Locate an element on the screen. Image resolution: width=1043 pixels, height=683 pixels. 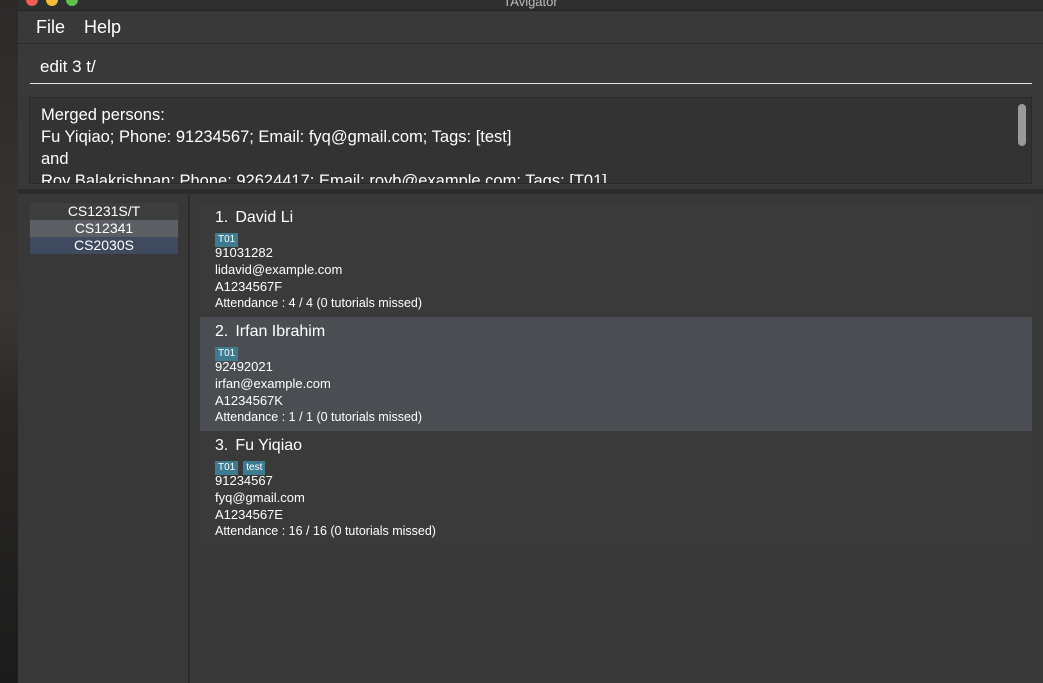
person-matric: A1234567F is located at coordinates (249, 286).